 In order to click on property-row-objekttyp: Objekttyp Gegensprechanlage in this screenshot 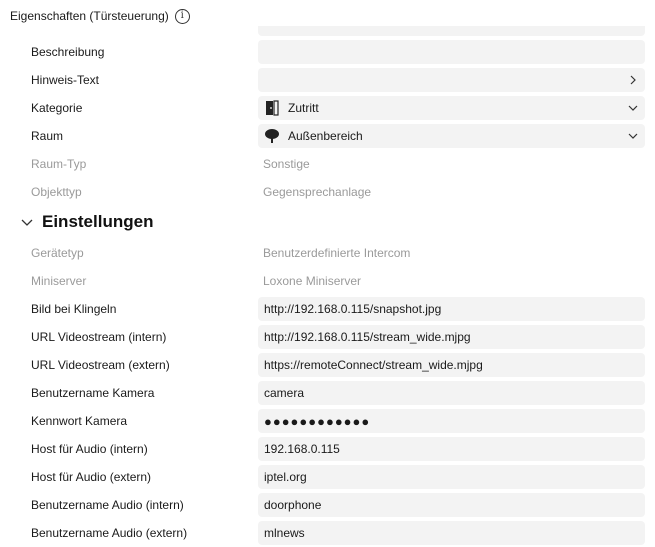, I will do `click(327, 192)`.